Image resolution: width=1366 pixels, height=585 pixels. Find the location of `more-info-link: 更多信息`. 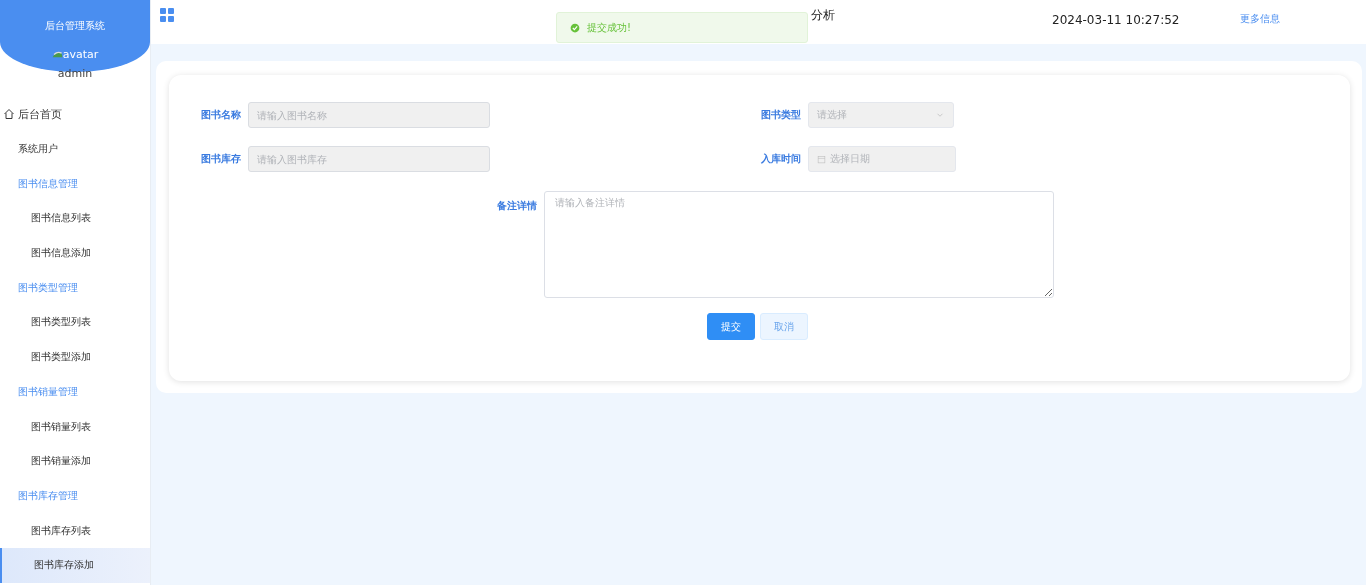

more-info-link: 更多信息 is located at coordinates (1260, 19).